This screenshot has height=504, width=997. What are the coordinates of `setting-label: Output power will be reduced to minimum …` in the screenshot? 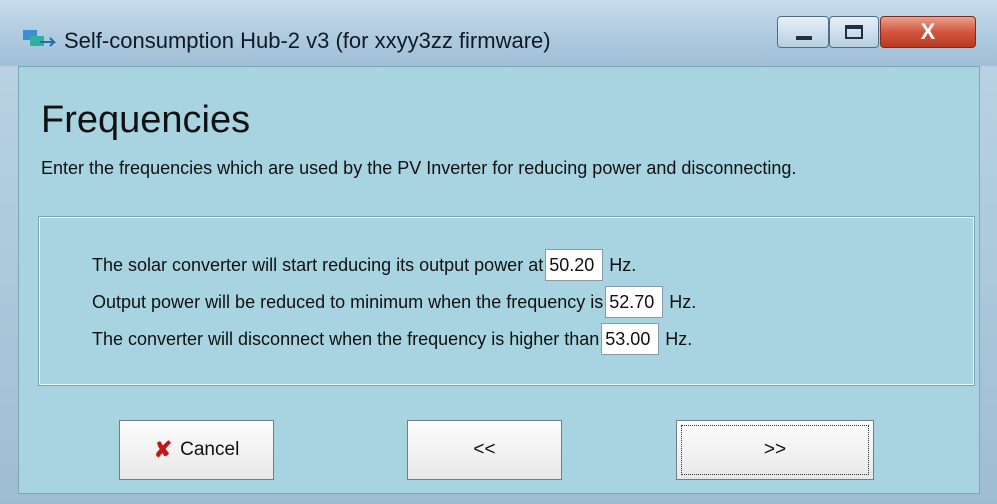 It's located at (348, 301).